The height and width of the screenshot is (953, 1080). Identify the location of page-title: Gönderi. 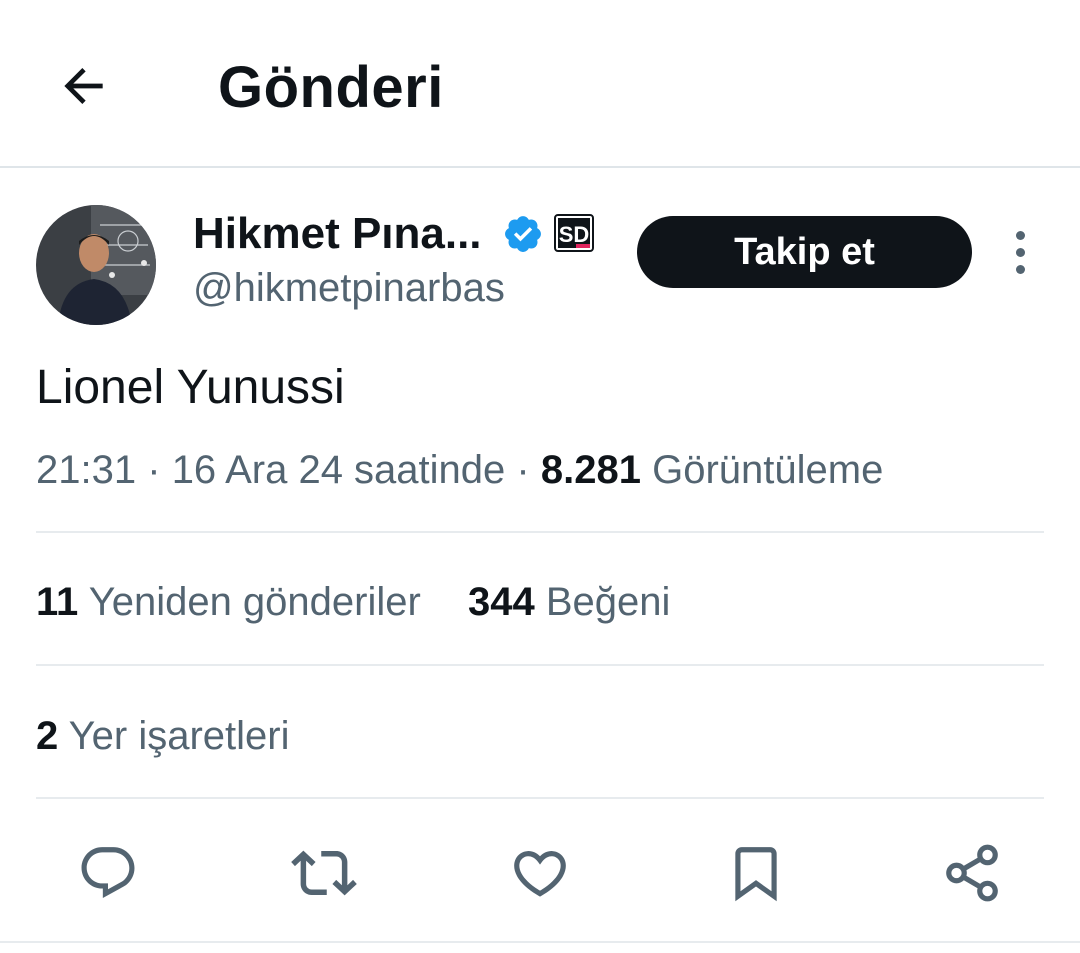
(331, 87).